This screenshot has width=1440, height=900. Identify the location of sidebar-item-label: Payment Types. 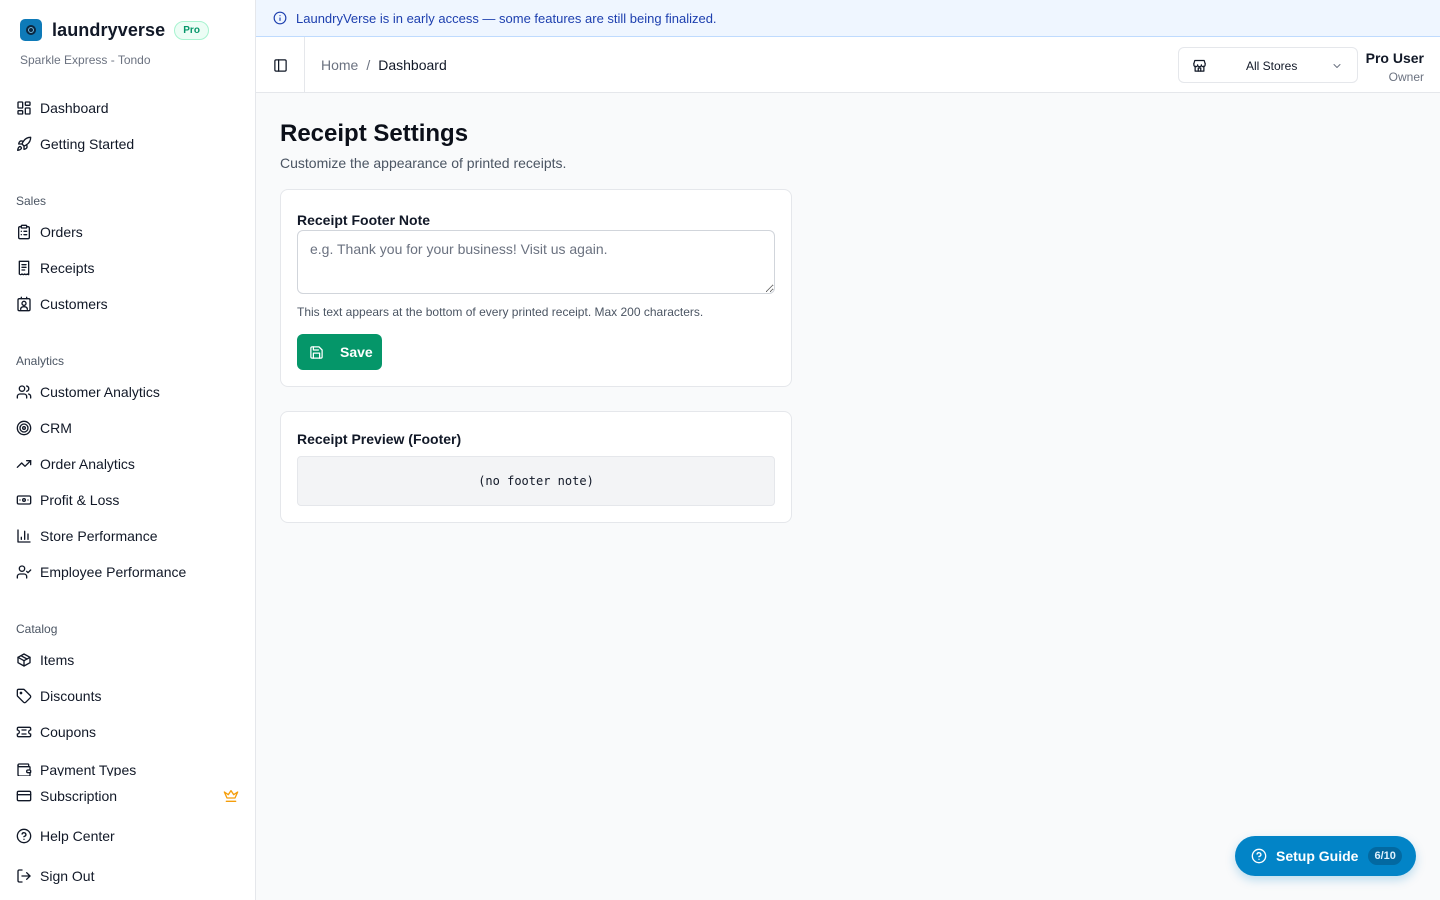
(88, 769).